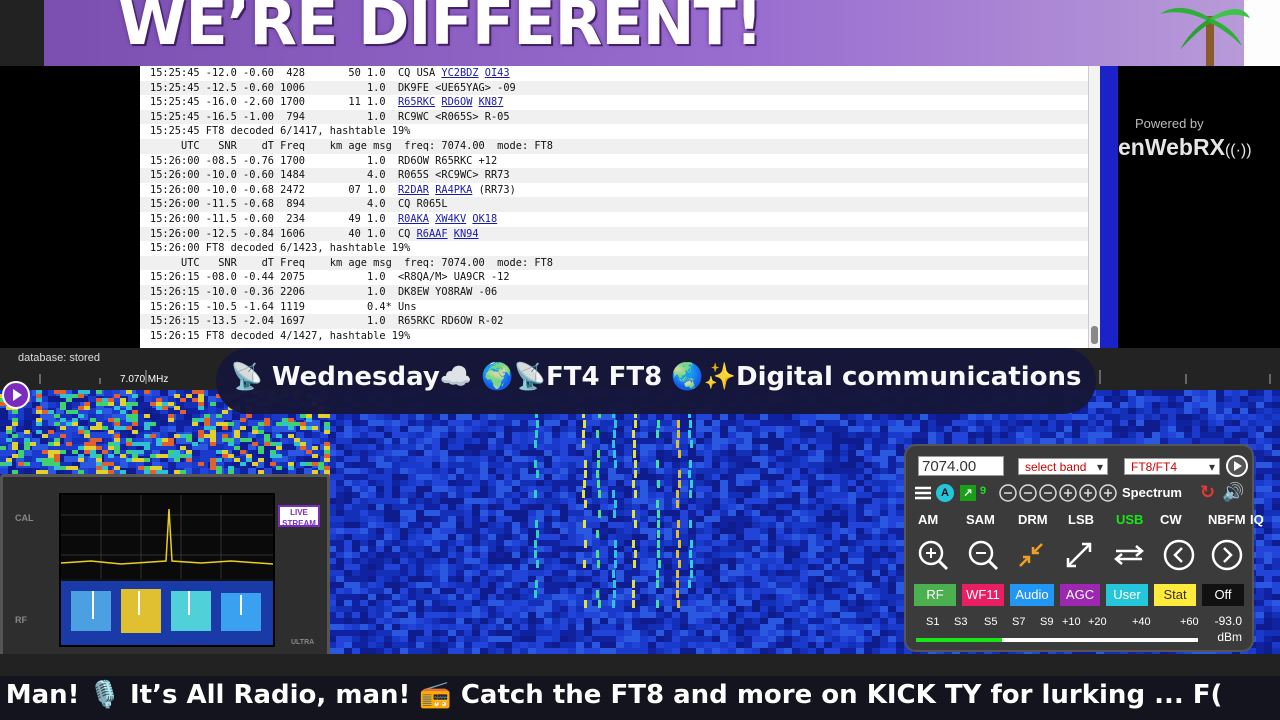 This screenshot has width=1280, height=720. What do you see at coordinates (432, 234) in the screenshot?
I see `callsign-link: R6AAF` at bounding box center [432, 234].